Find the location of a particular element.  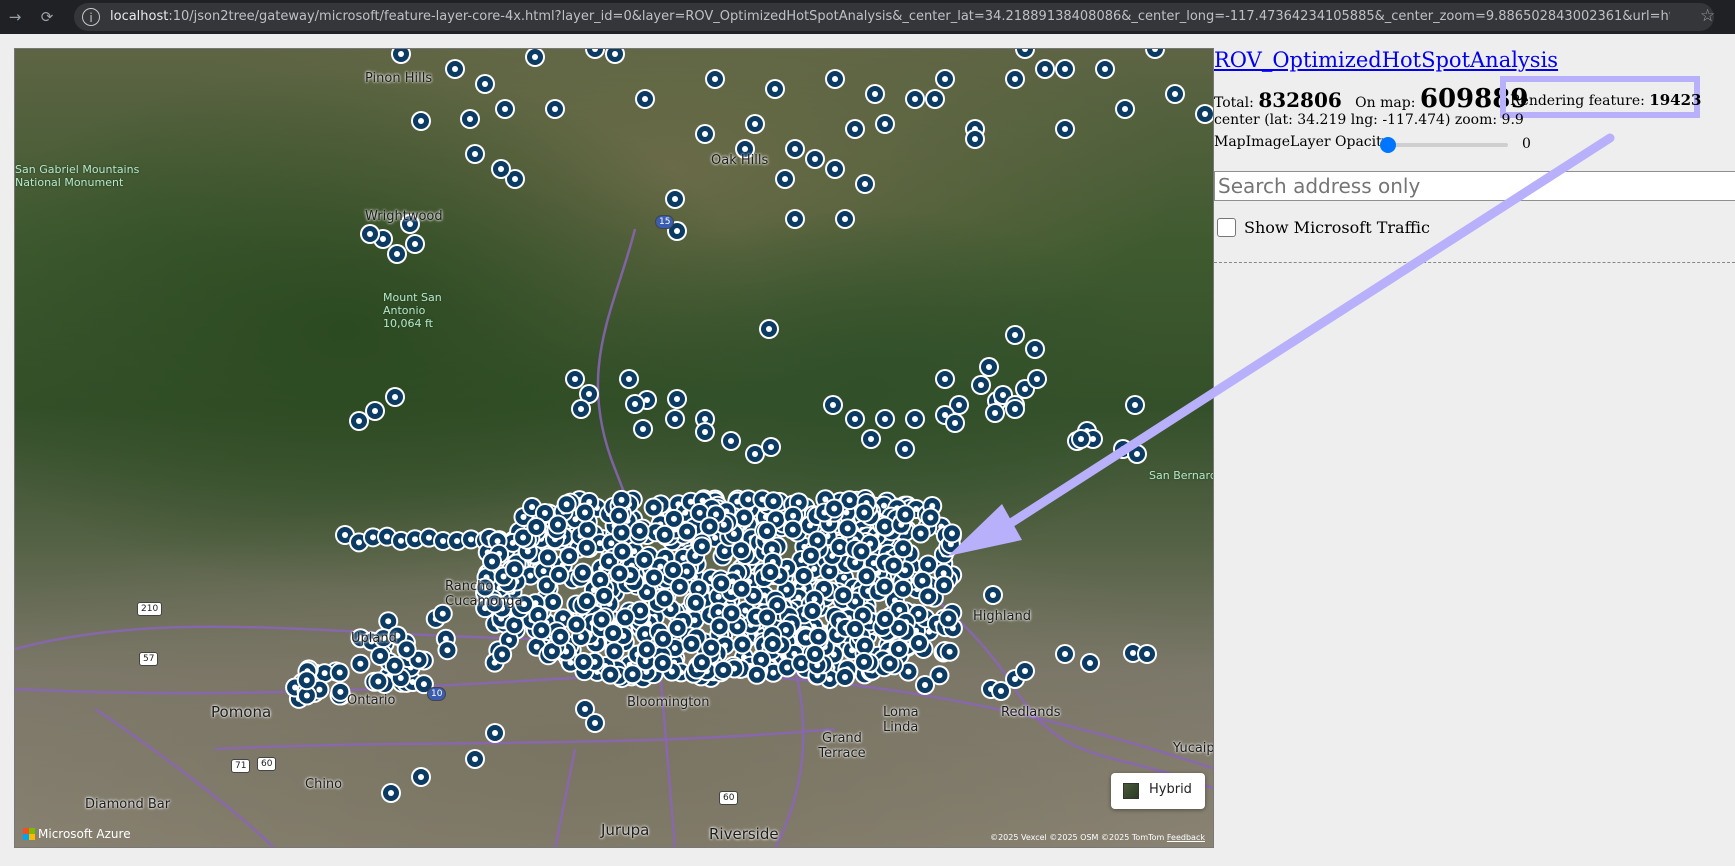

search-address-input: Search address only is located at coordinates (1474, 186).